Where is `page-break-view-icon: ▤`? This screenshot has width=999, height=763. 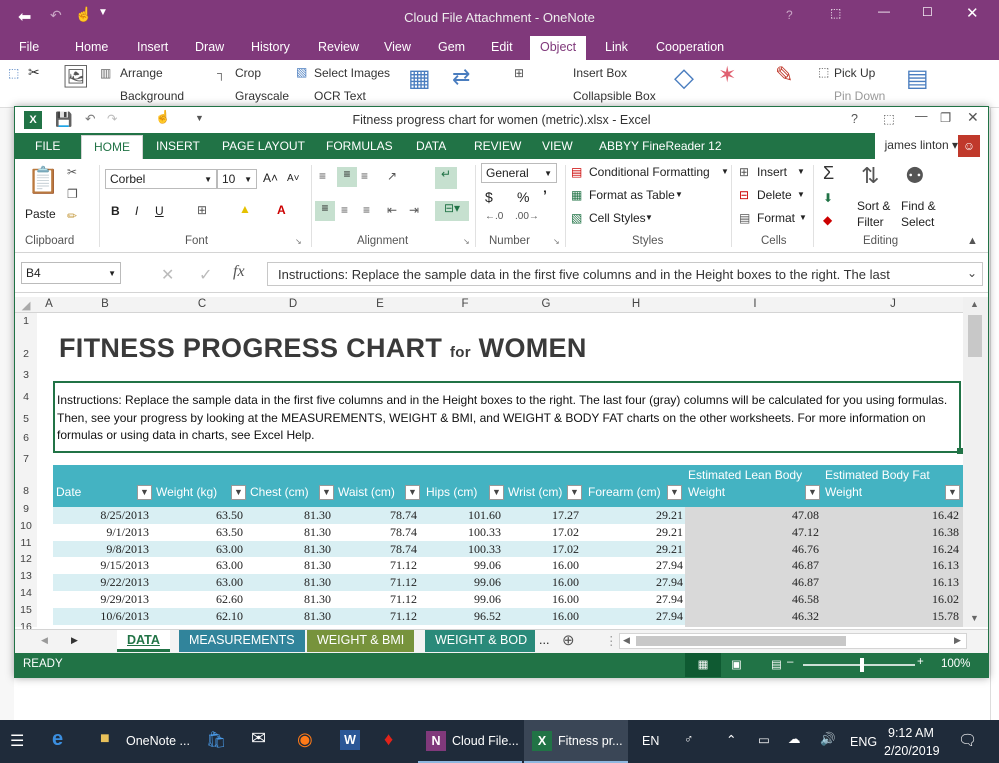
page-break-view-icon: ▤ is located at coordinates (776, 664).